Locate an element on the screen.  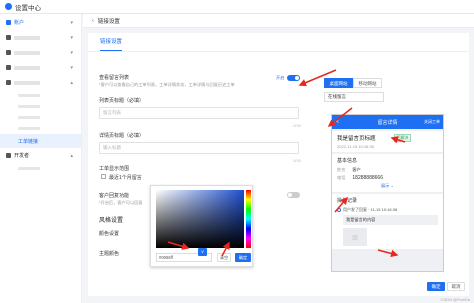
top-bar: 设置中心 is located at coordinates (237, 7).